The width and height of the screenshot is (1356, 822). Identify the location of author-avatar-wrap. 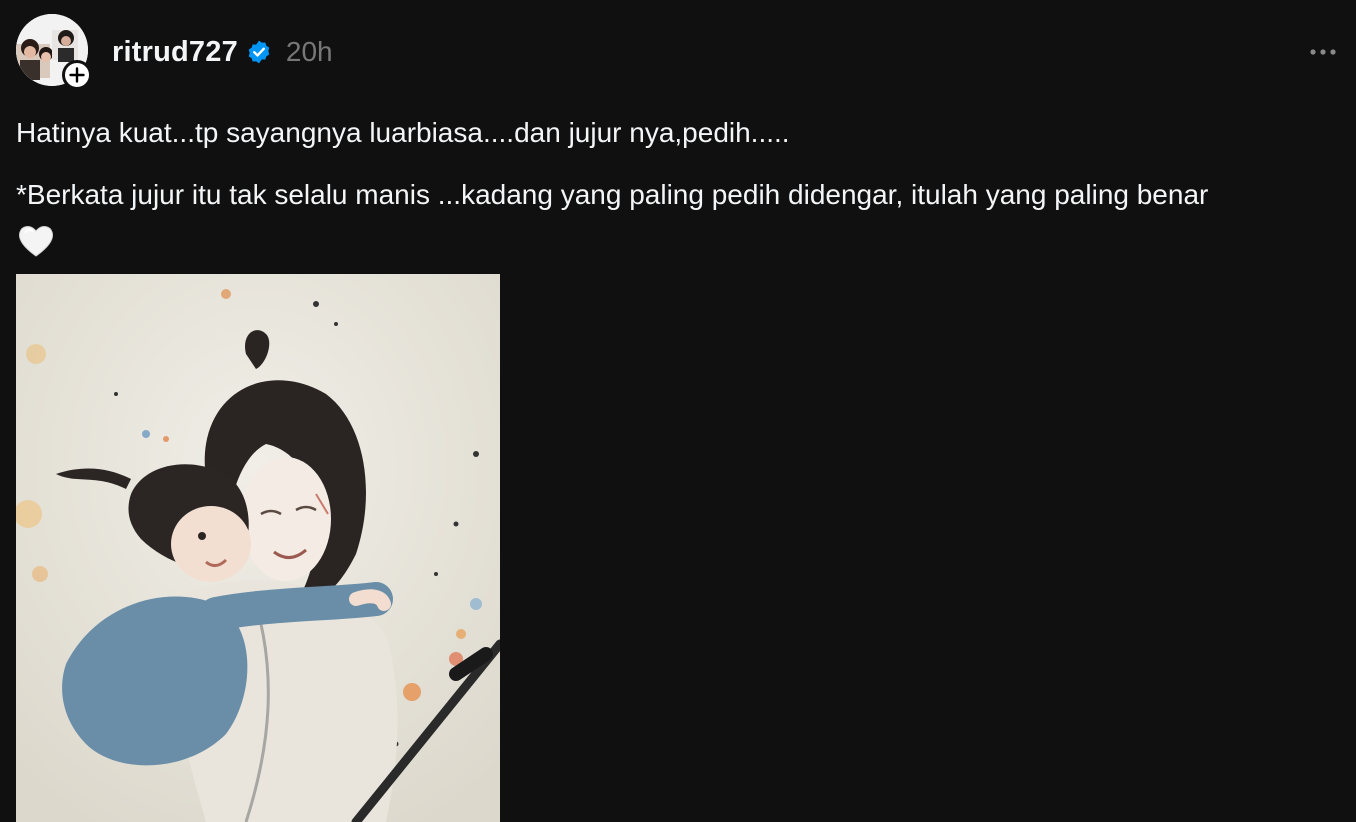
(54, 52).